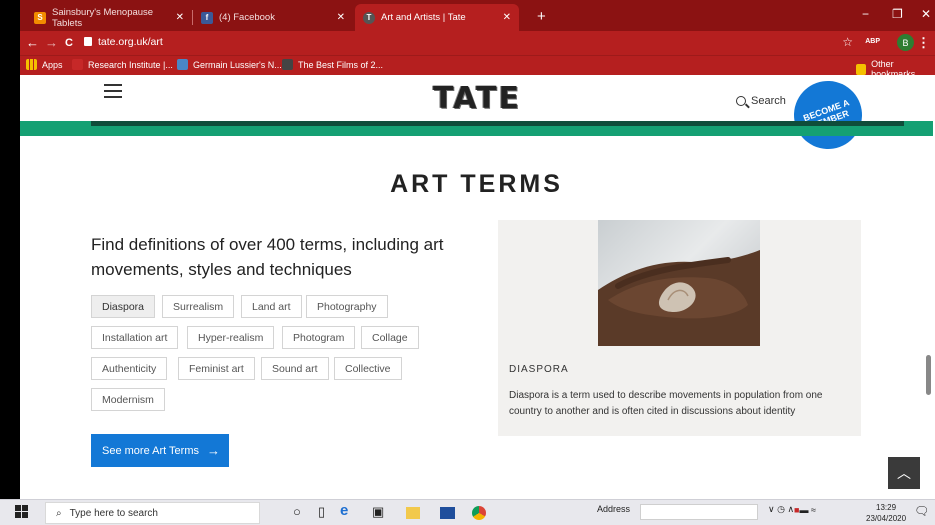 This screenshot has height=525, width=935. Describe the element at coordinates (378, 512) in the screenshot. I see `store-icon: ▣` at that location.